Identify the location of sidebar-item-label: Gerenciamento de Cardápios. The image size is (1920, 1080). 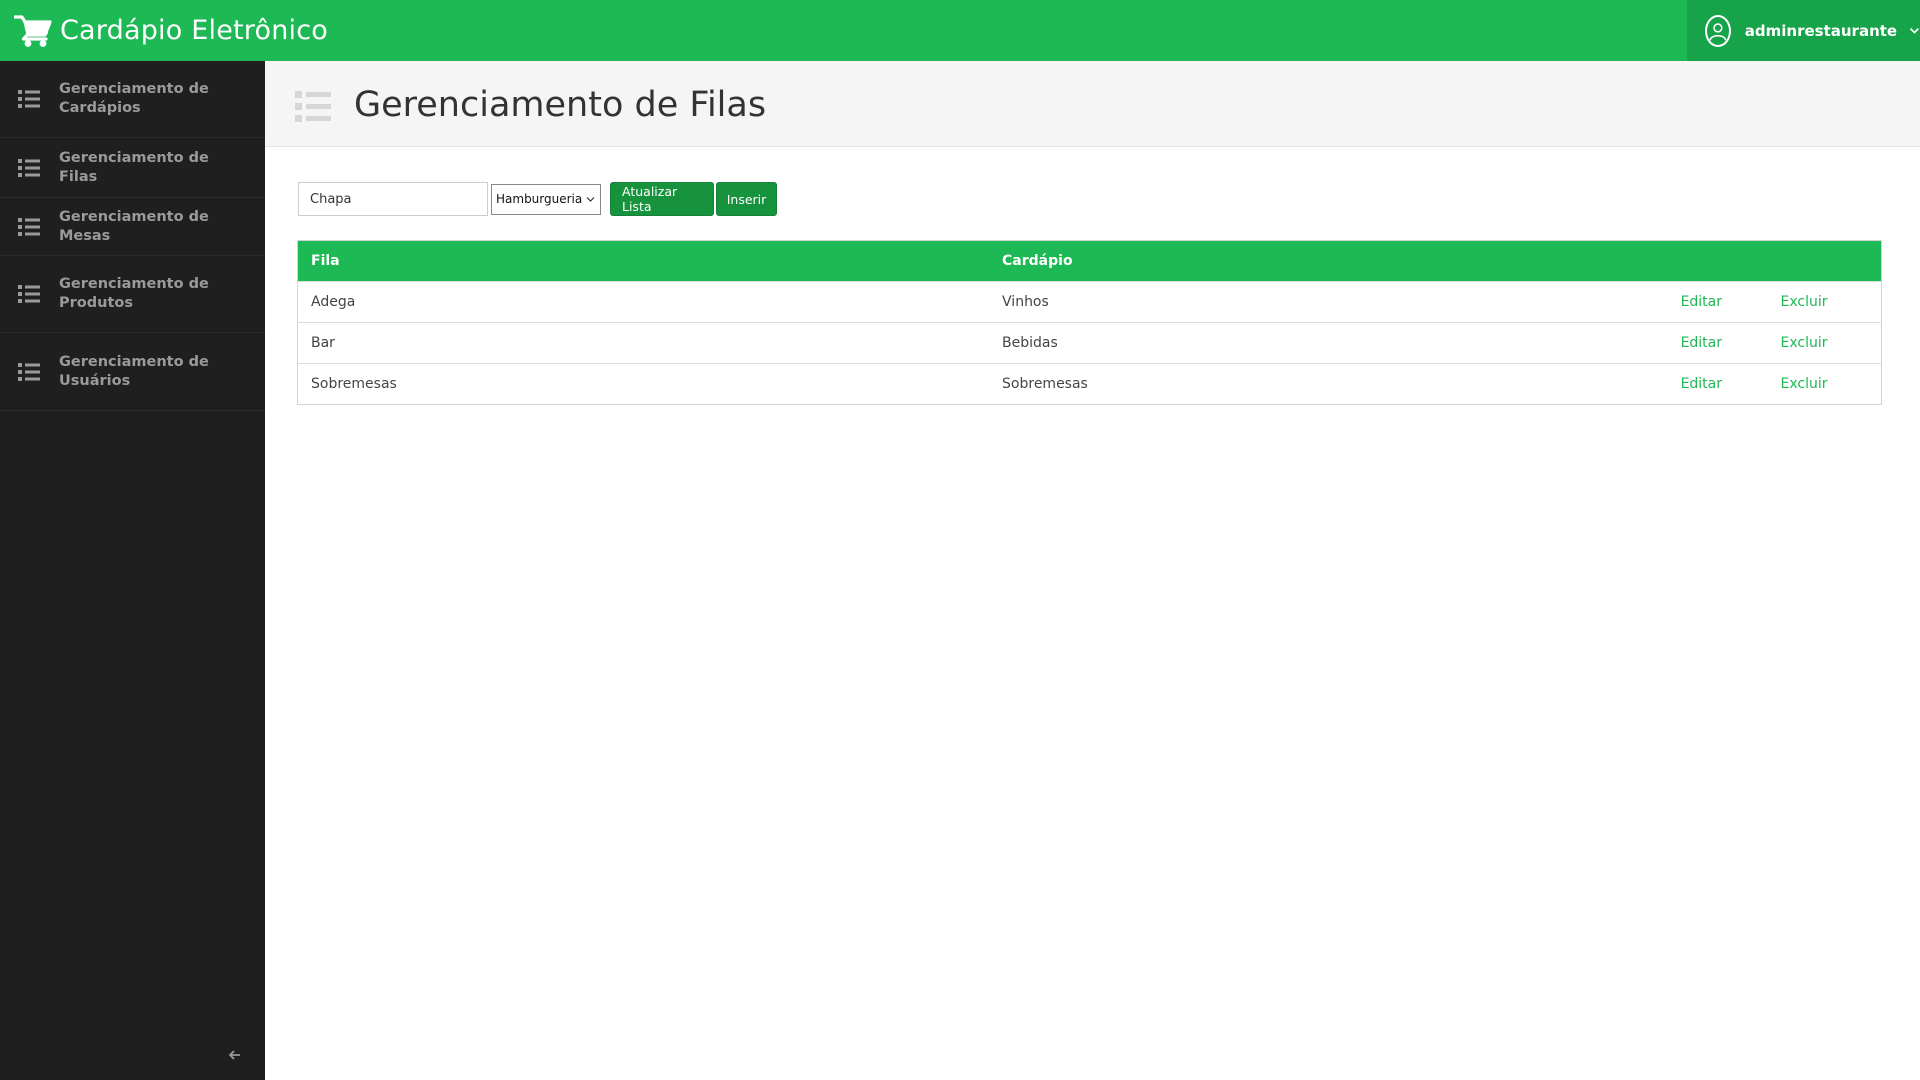
(134, 98).